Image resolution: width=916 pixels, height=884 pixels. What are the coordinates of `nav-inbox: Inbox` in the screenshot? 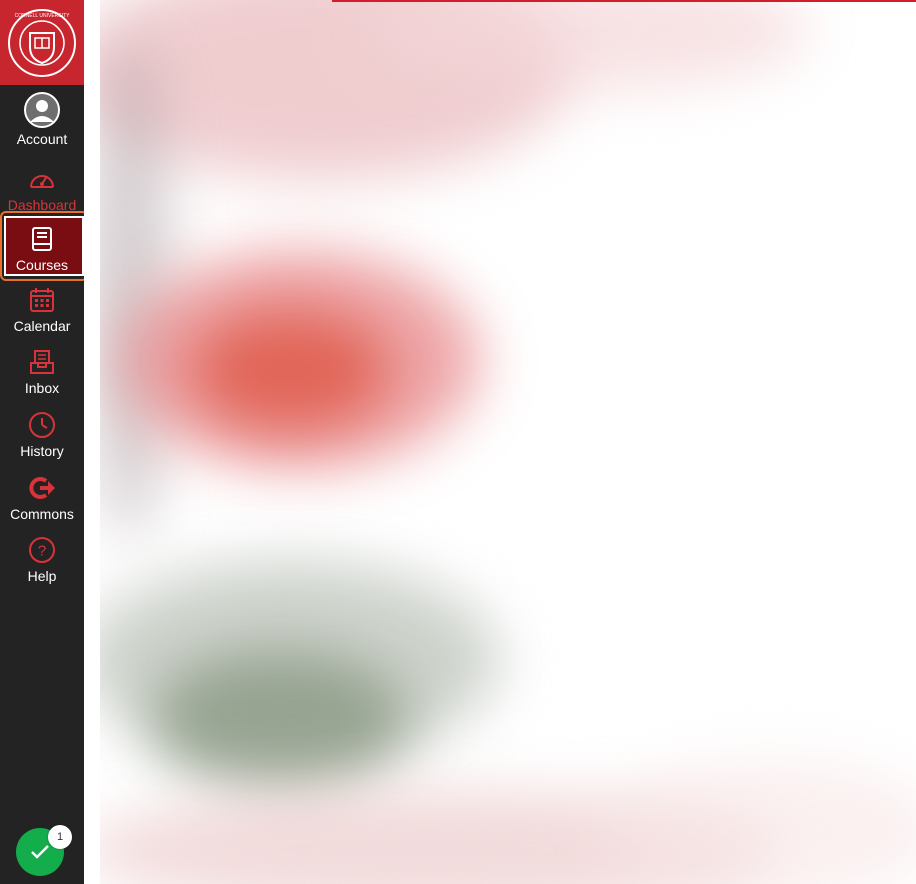 It's located at (42, 371).